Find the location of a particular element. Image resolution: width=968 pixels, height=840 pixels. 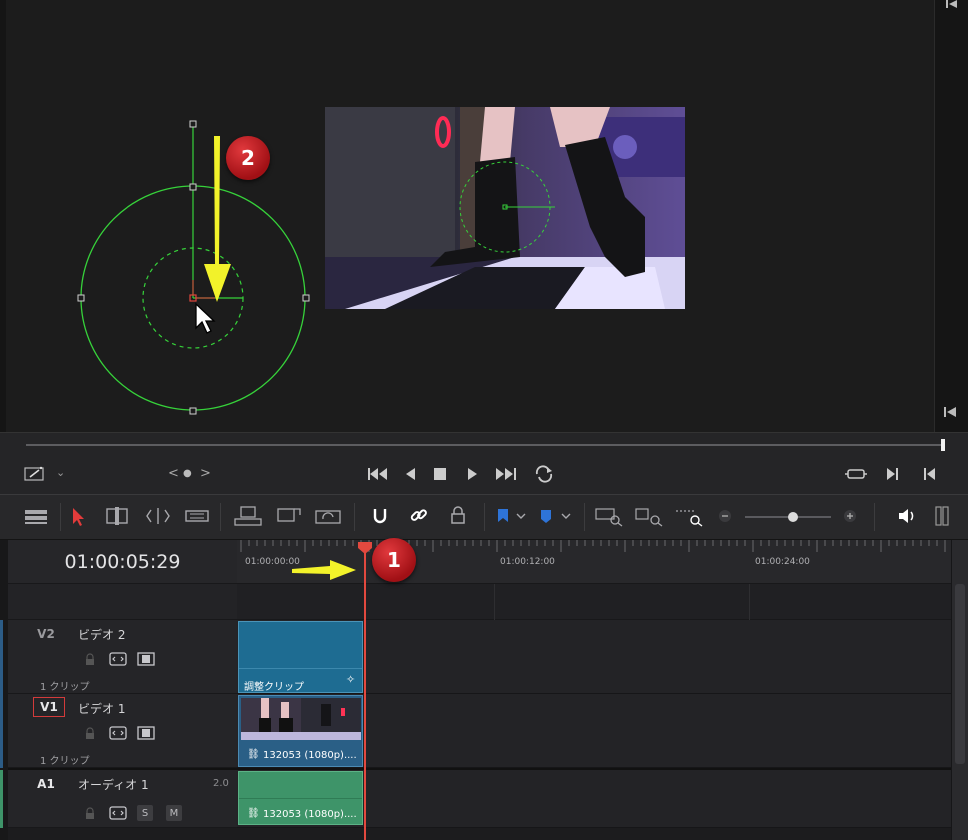

volume-icon is located at coordinates (907, 516).